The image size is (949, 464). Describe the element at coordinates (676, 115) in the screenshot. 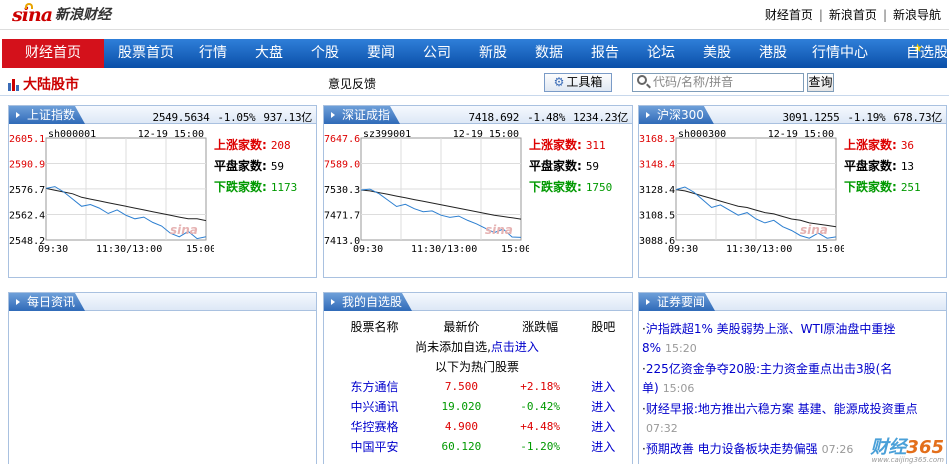

I see `index-tab: 沪深300` at that location.